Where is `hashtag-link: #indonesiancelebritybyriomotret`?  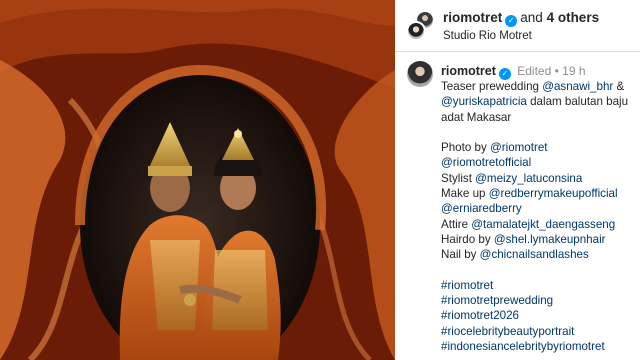 hashtag-link: #indonesiancelebritybyriomotret is located at coordinates (539, 346).